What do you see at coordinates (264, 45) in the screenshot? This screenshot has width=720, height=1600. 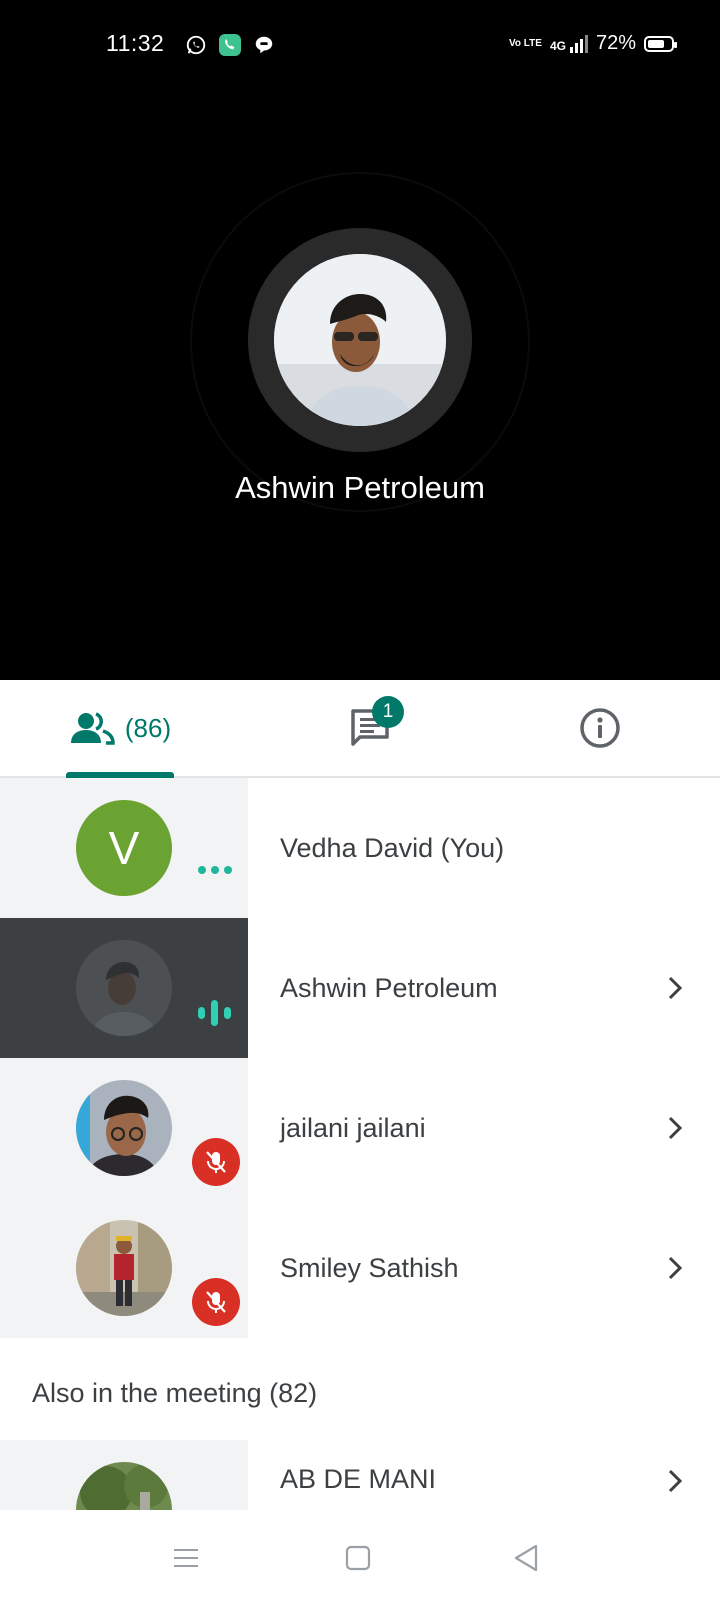 I see `message-icon` at bounding box center [264, 45].